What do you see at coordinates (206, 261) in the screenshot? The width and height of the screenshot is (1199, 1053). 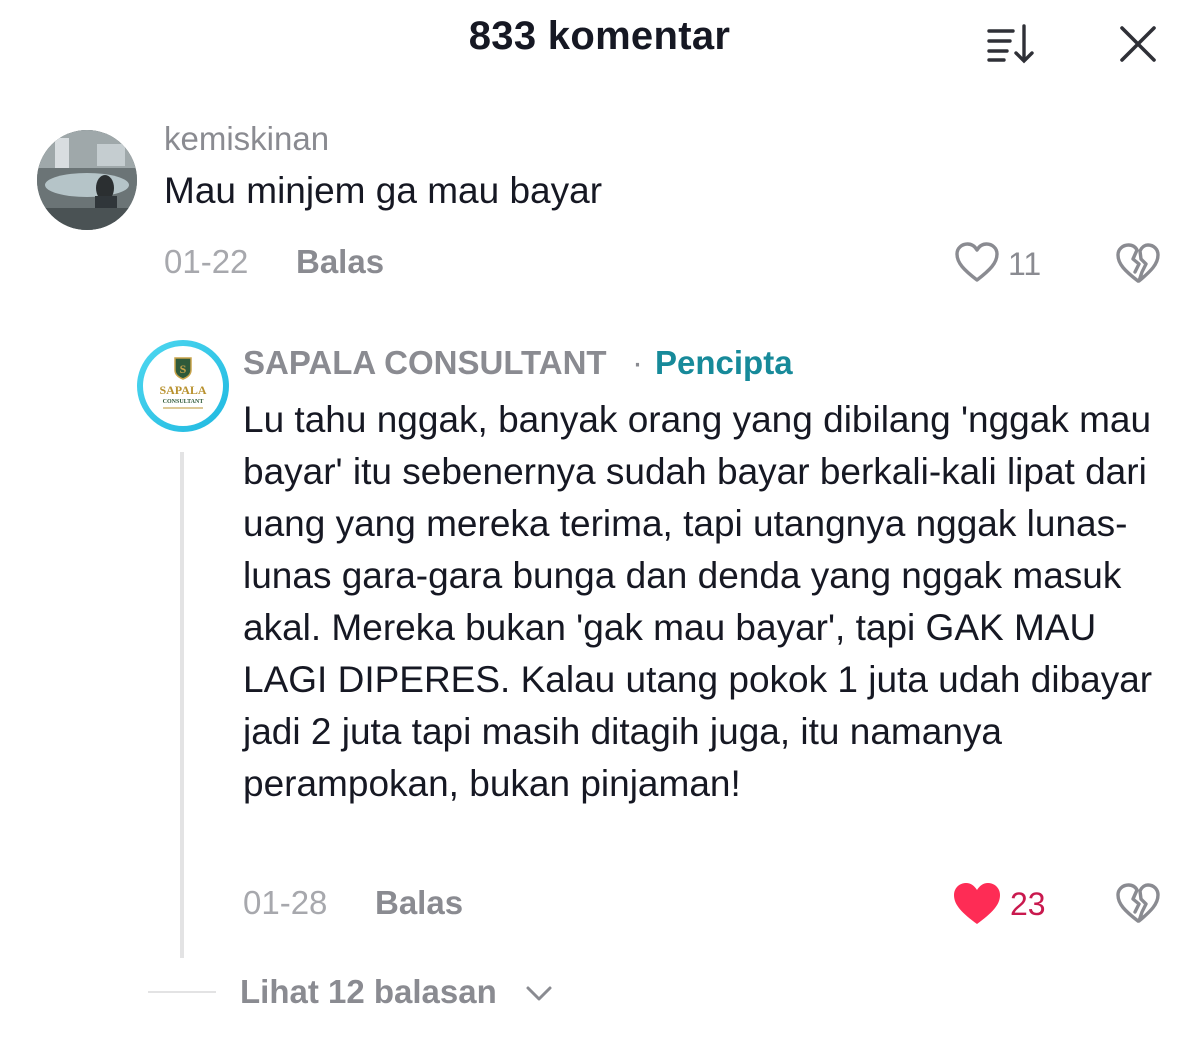 I see `comment-date: 01-22` at bounding box center [206, 261].